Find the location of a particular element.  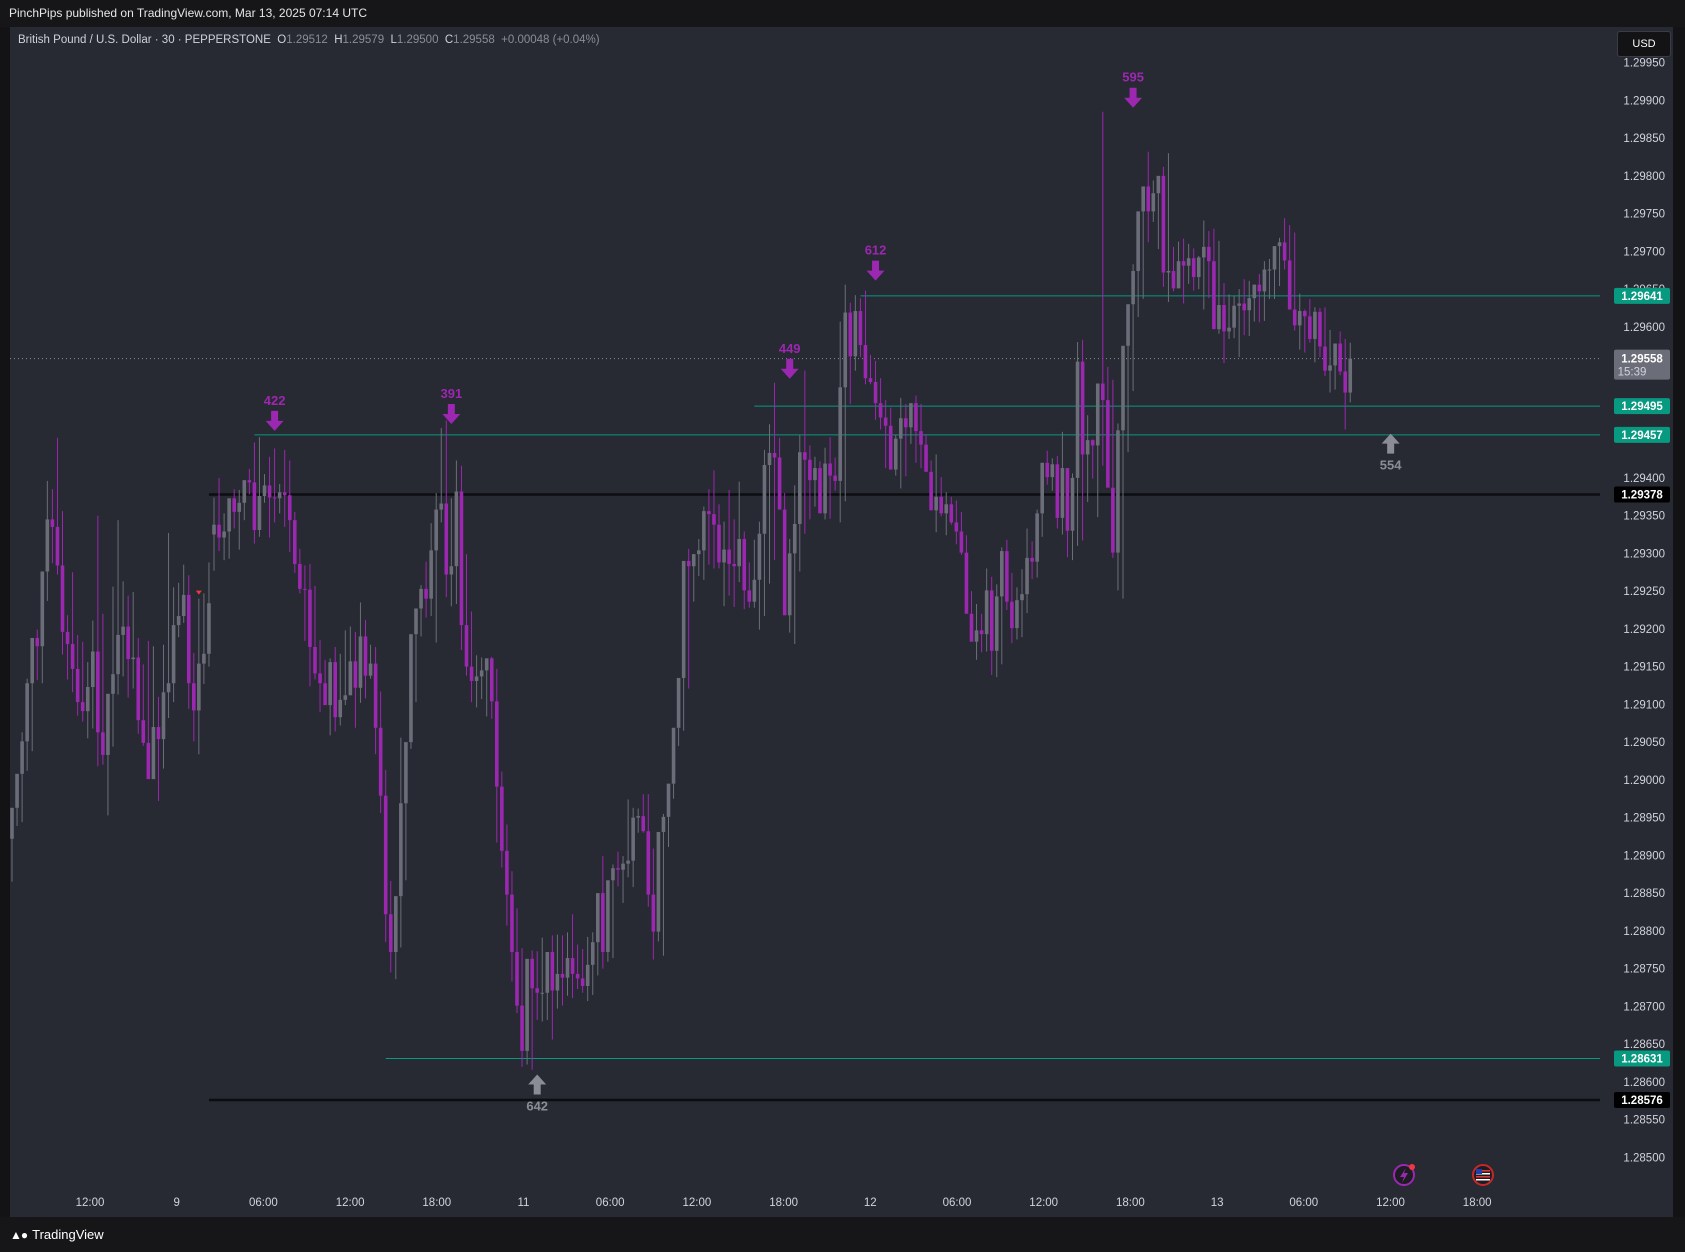

tradingview-brand: ▲● TradingView is located at coordinates (57, 1234).